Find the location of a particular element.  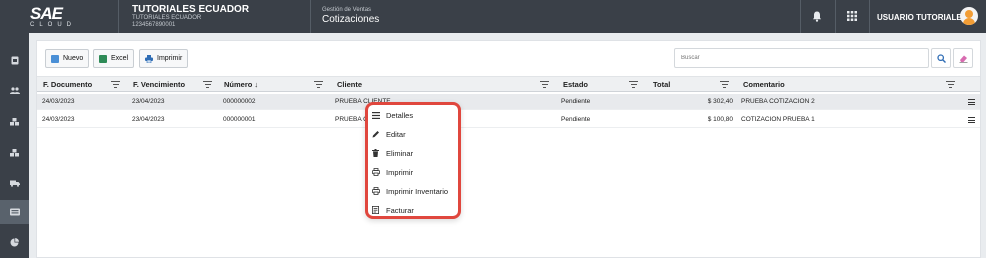

cell-total: $ 302,40 is located at coordinates (720, 101).